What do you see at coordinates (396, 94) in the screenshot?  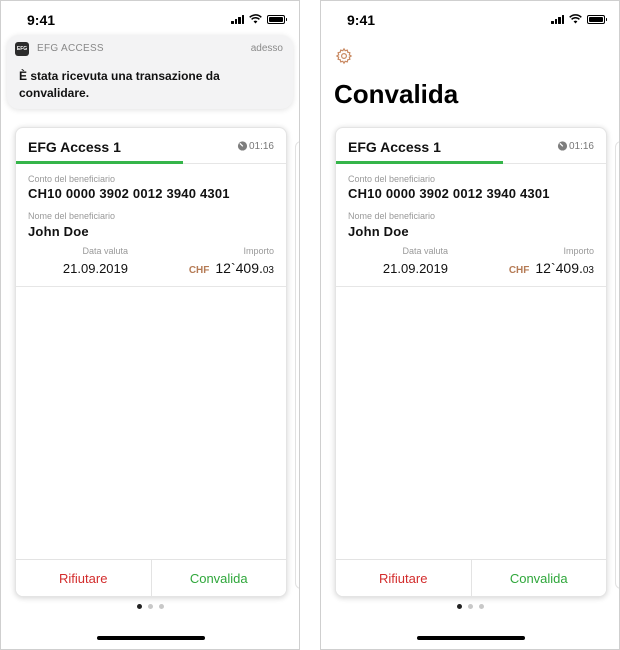 I see `page-title: Convalida` at bounding box center [396, 94].